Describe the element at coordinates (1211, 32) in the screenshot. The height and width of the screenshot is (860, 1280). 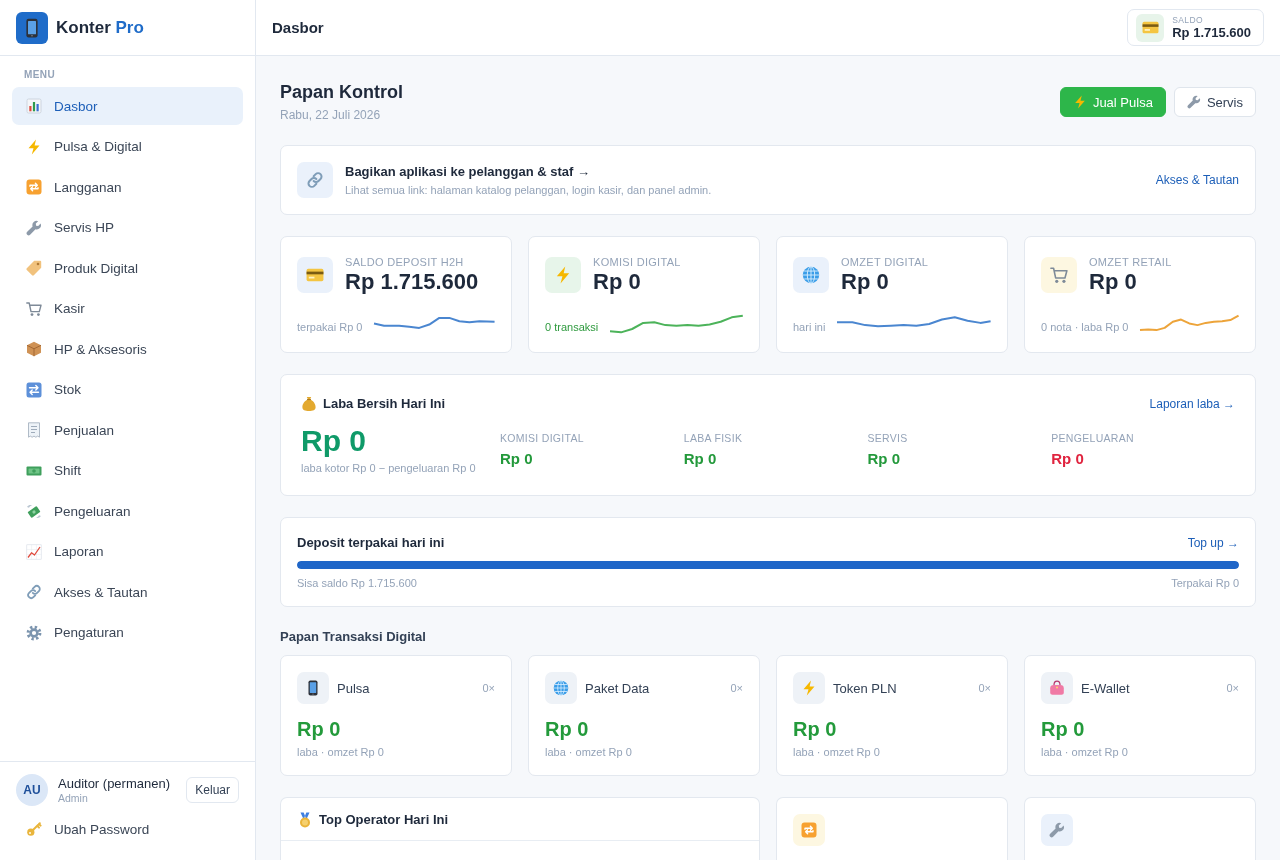
I see `balance-value: Rp 1.715.600` at that location.